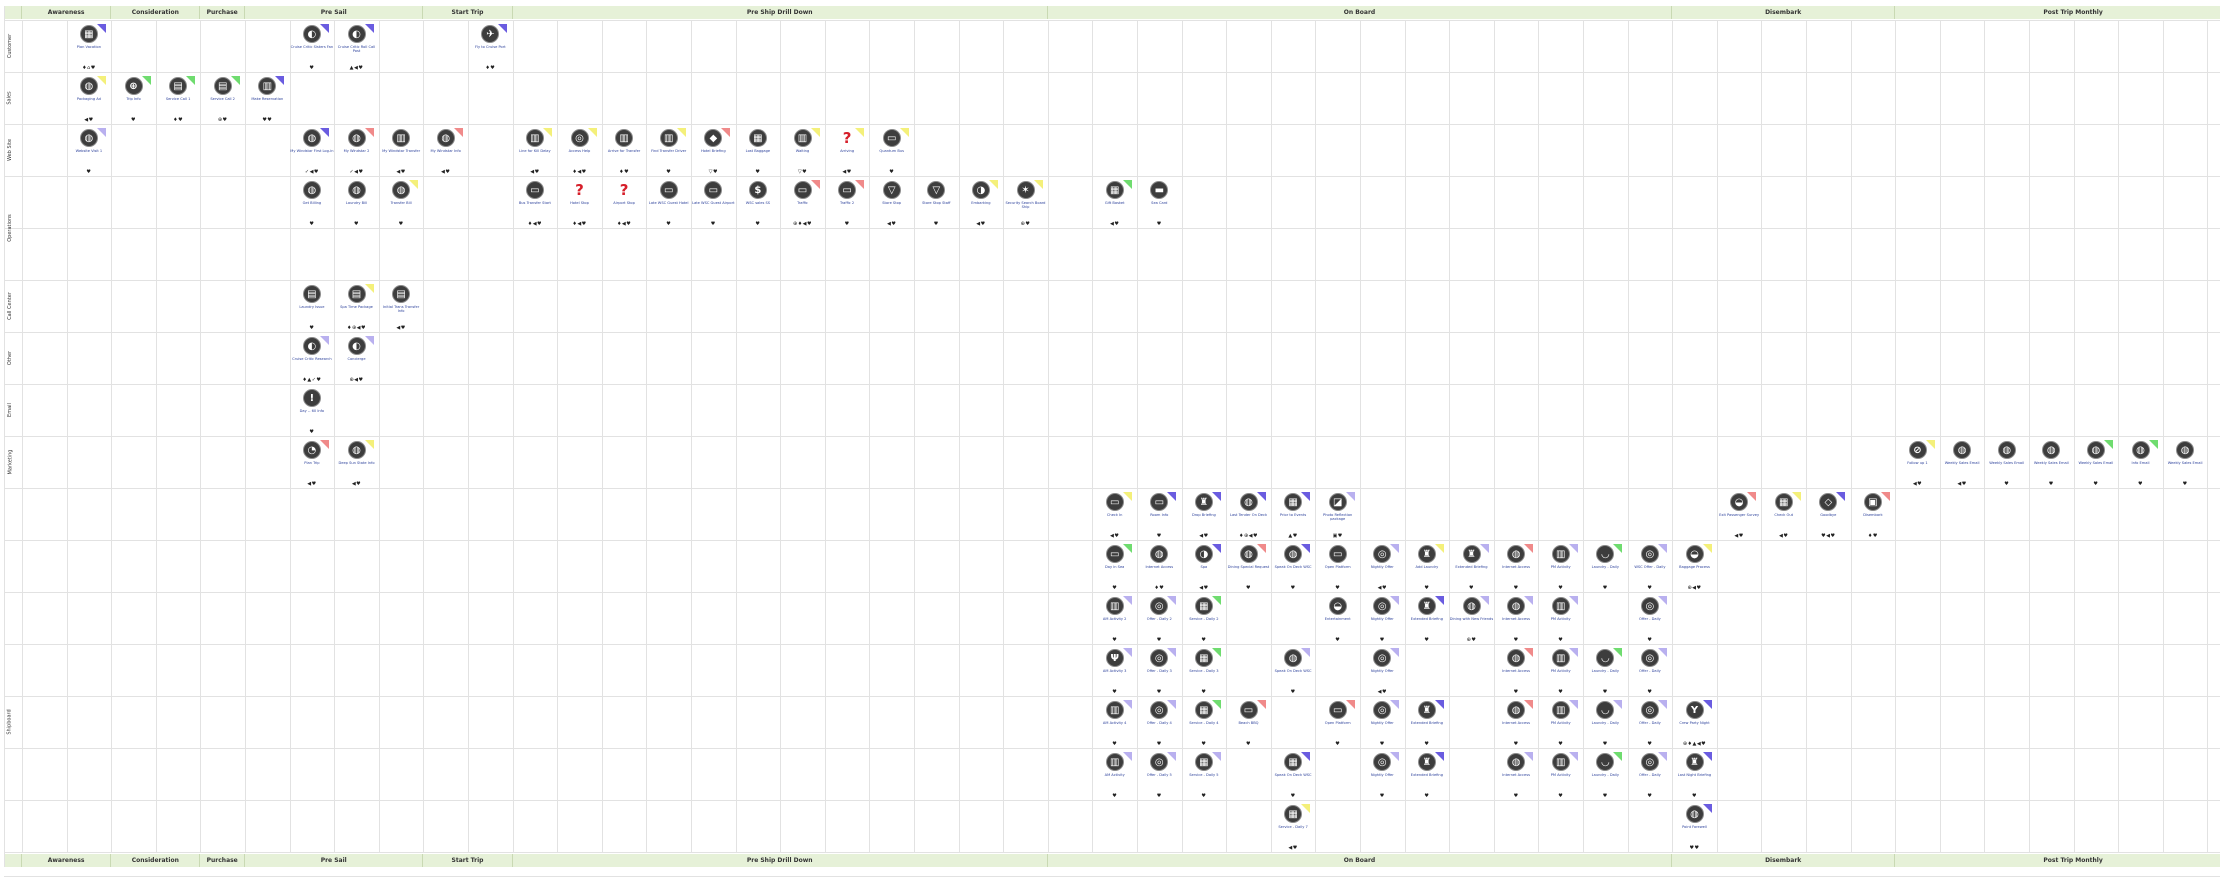 This screenshot has width=2220, height=877. What do you see at coordinates (2057, 12) in the screenshot?
I see `phase-header-8: Post Trip Monthly` at bounding box center [2057, 12].